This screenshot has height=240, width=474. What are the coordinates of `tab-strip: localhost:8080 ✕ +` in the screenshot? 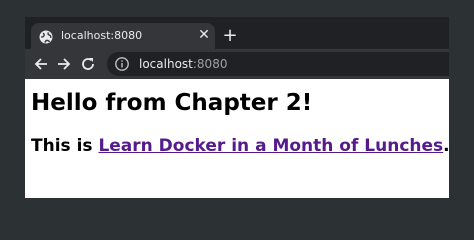 It's located at (237, 33).